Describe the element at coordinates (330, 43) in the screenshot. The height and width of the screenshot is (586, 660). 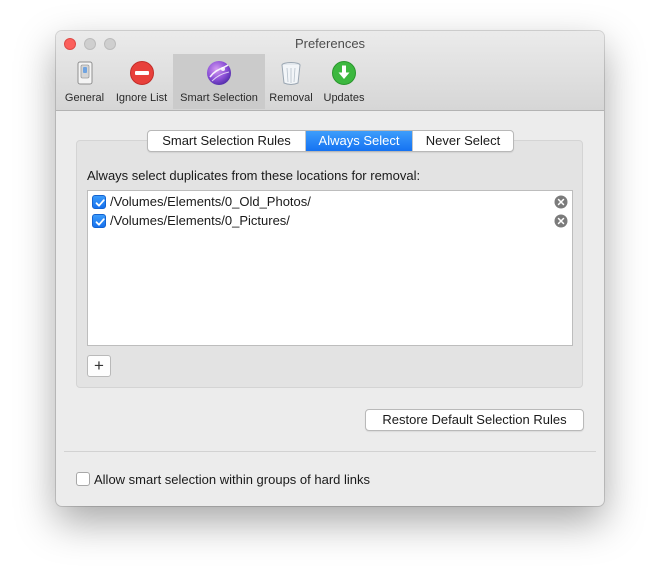
I see `window-title: Preferences` at that location.